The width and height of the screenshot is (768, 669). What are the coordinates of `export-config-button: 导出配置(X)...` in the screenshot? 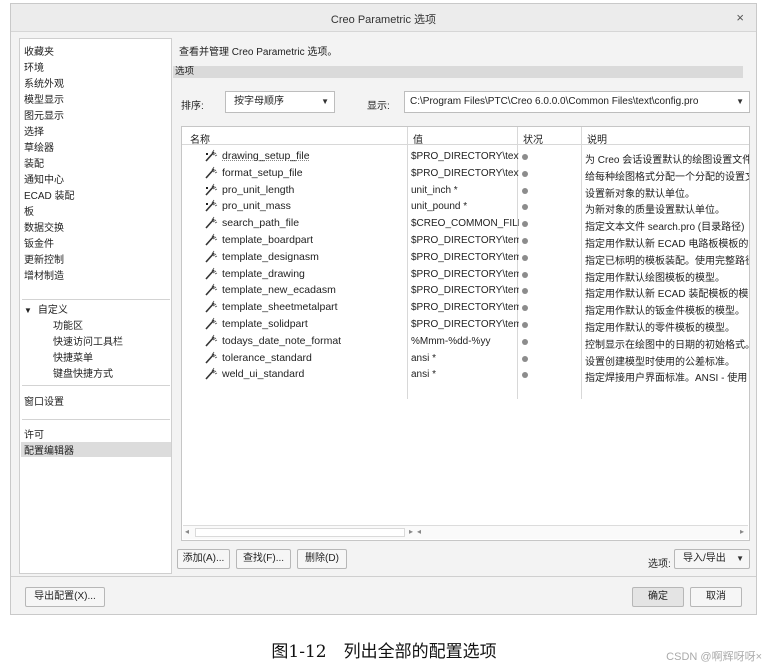 It's located at (65, 597).